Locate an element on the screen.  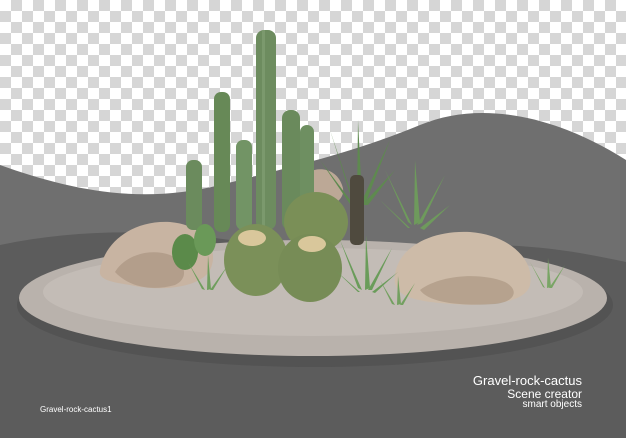
cactus-column-left is located at coordinates (222, 162).